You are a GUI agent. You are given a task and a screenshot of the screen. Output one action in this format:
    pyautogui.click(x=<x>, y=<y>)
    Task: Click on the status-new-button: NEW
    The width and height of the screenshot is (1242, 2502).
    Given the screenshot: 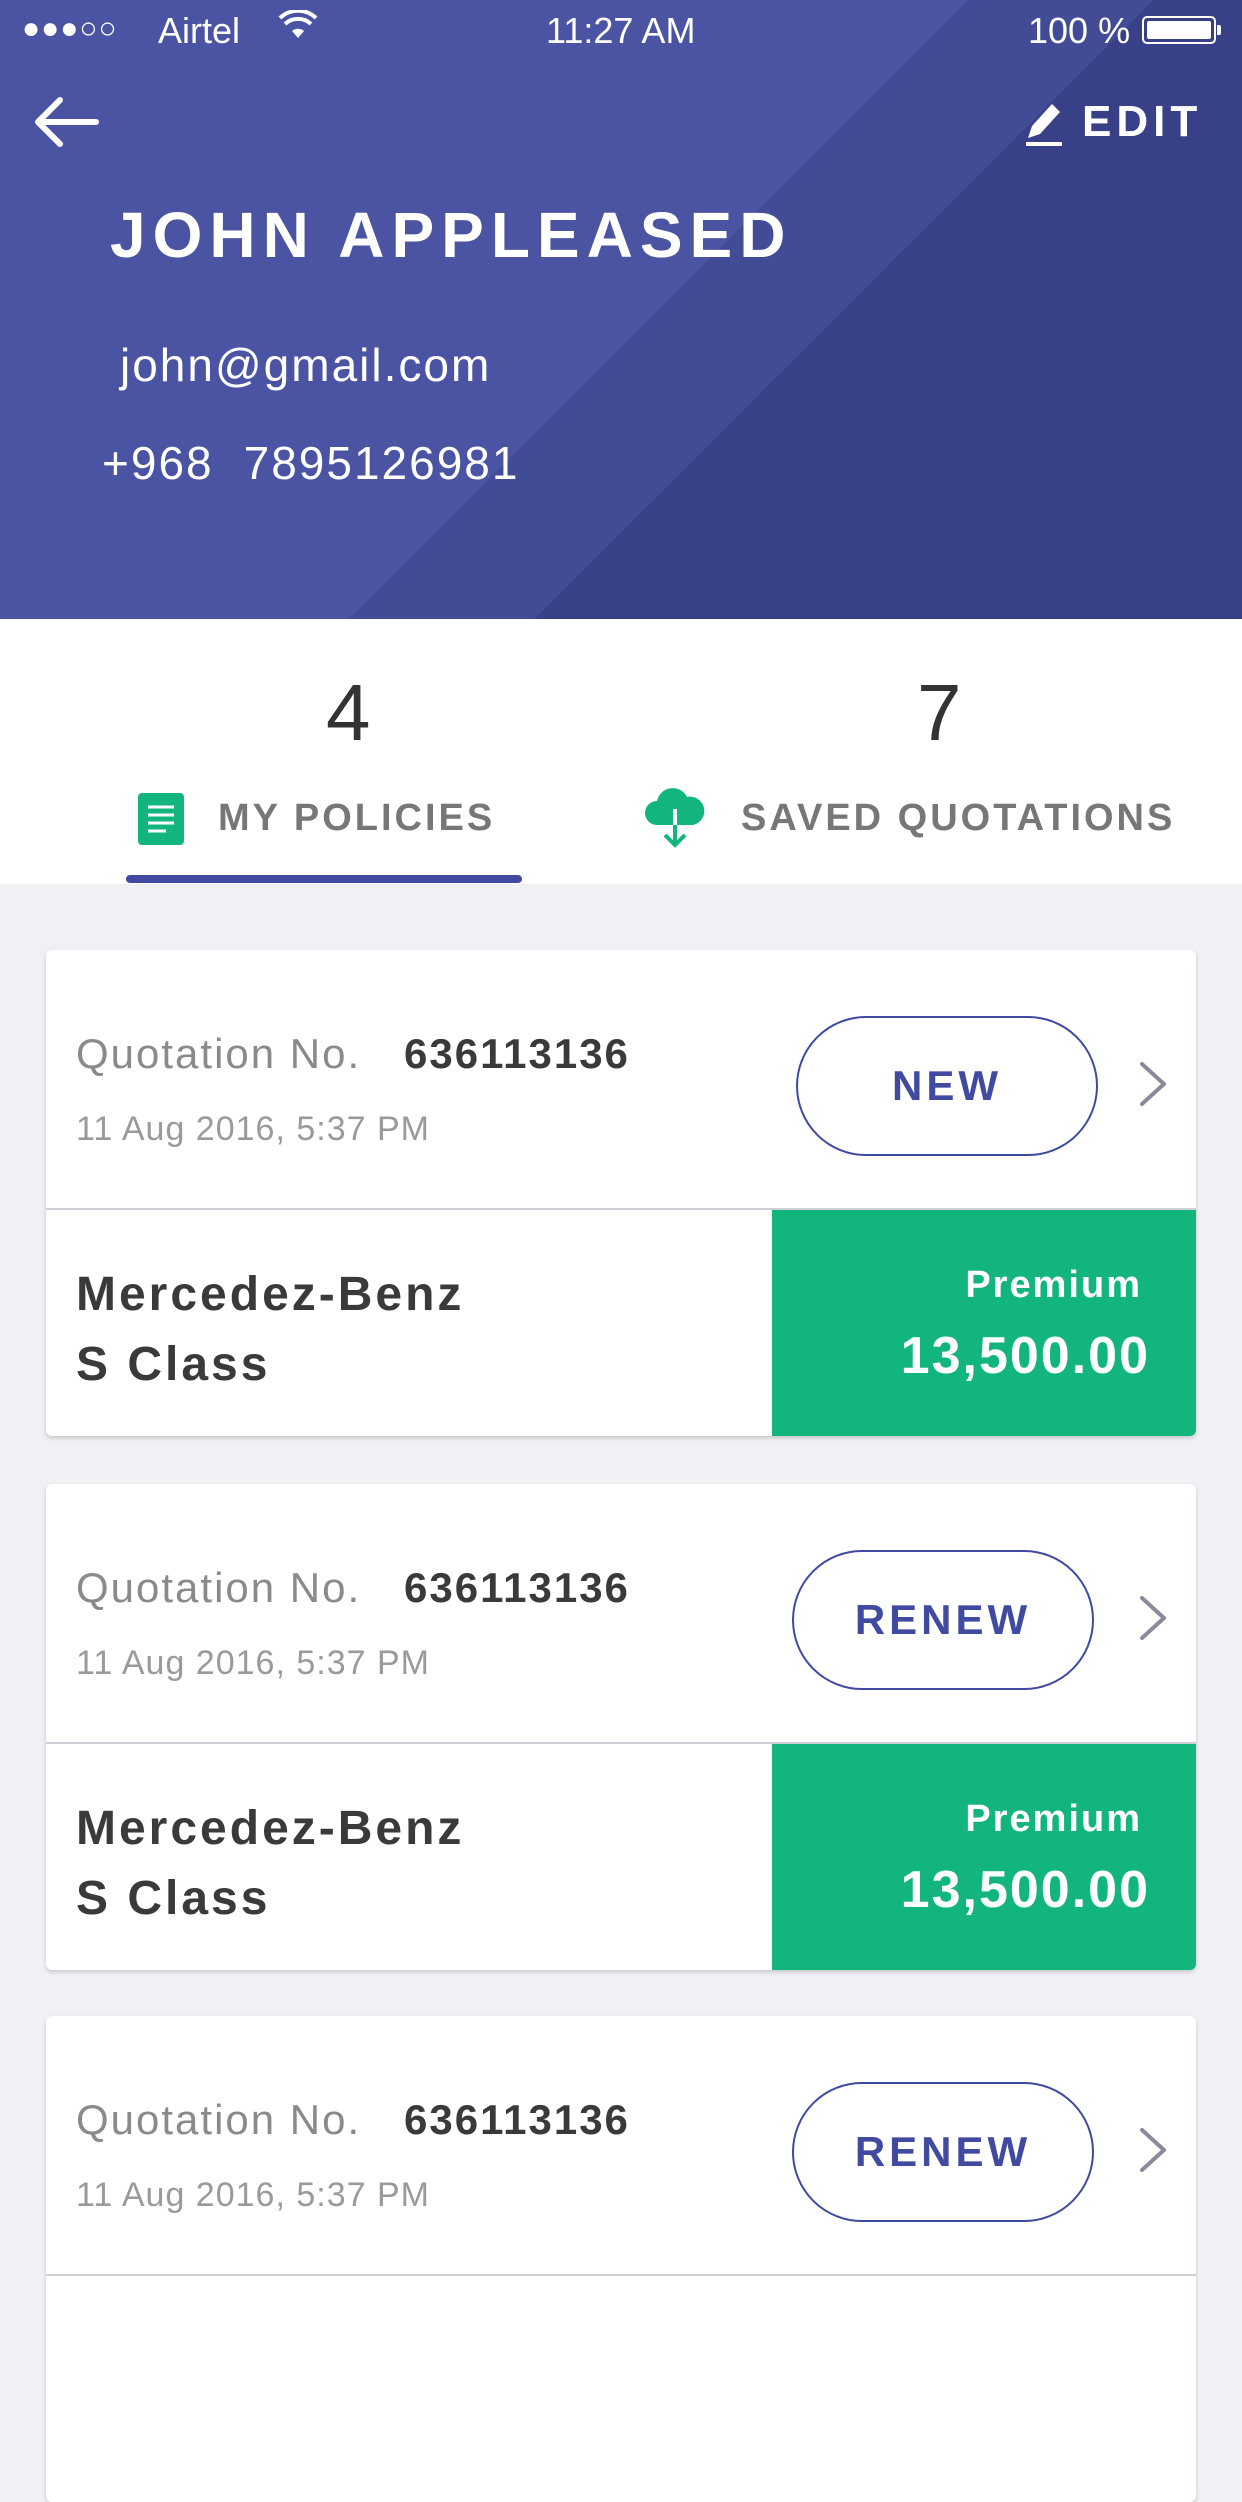 What is the action you would take?
    pyautogui.click(x=947, y=1086)
    